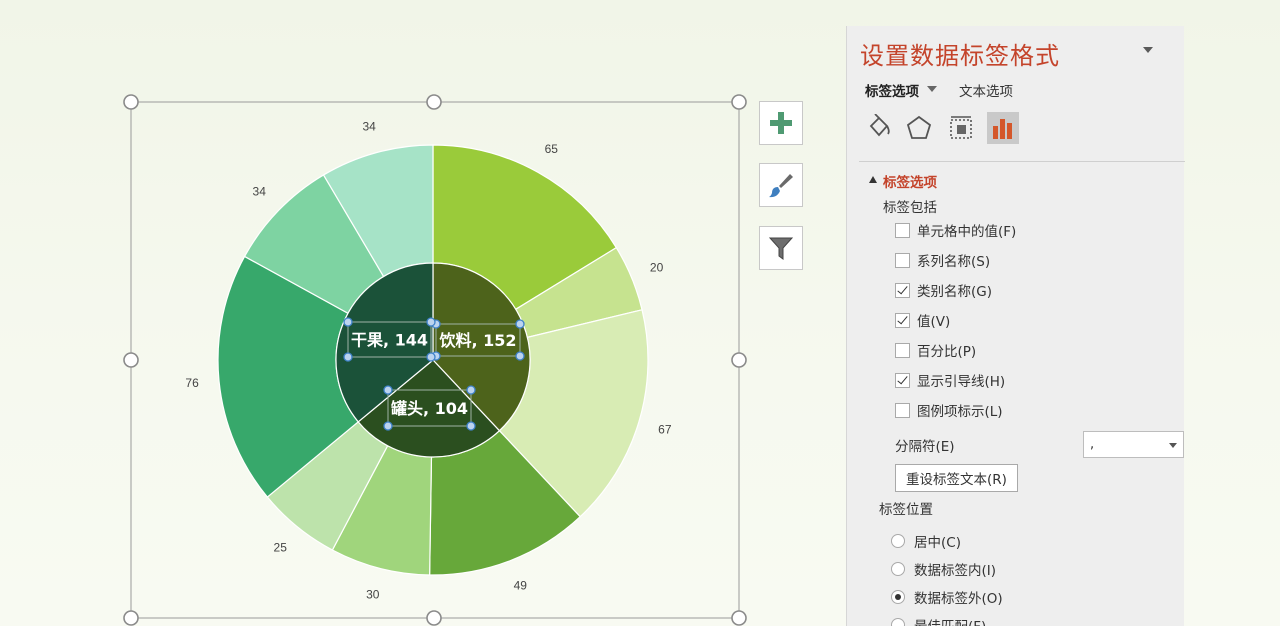 The width and height of the screenshot is (1280, 626). I want to click on checkbox-percentage: 百分比(P), so click(935, 350).